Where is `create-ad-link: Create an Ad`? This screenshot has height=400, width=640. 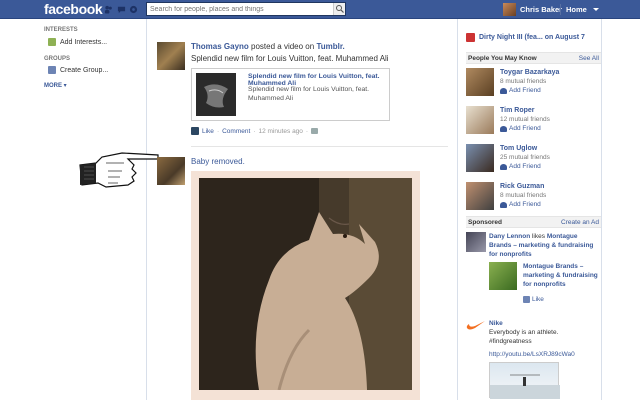
create-ad-link: Create an Ad is located at coordinates (580, 222).